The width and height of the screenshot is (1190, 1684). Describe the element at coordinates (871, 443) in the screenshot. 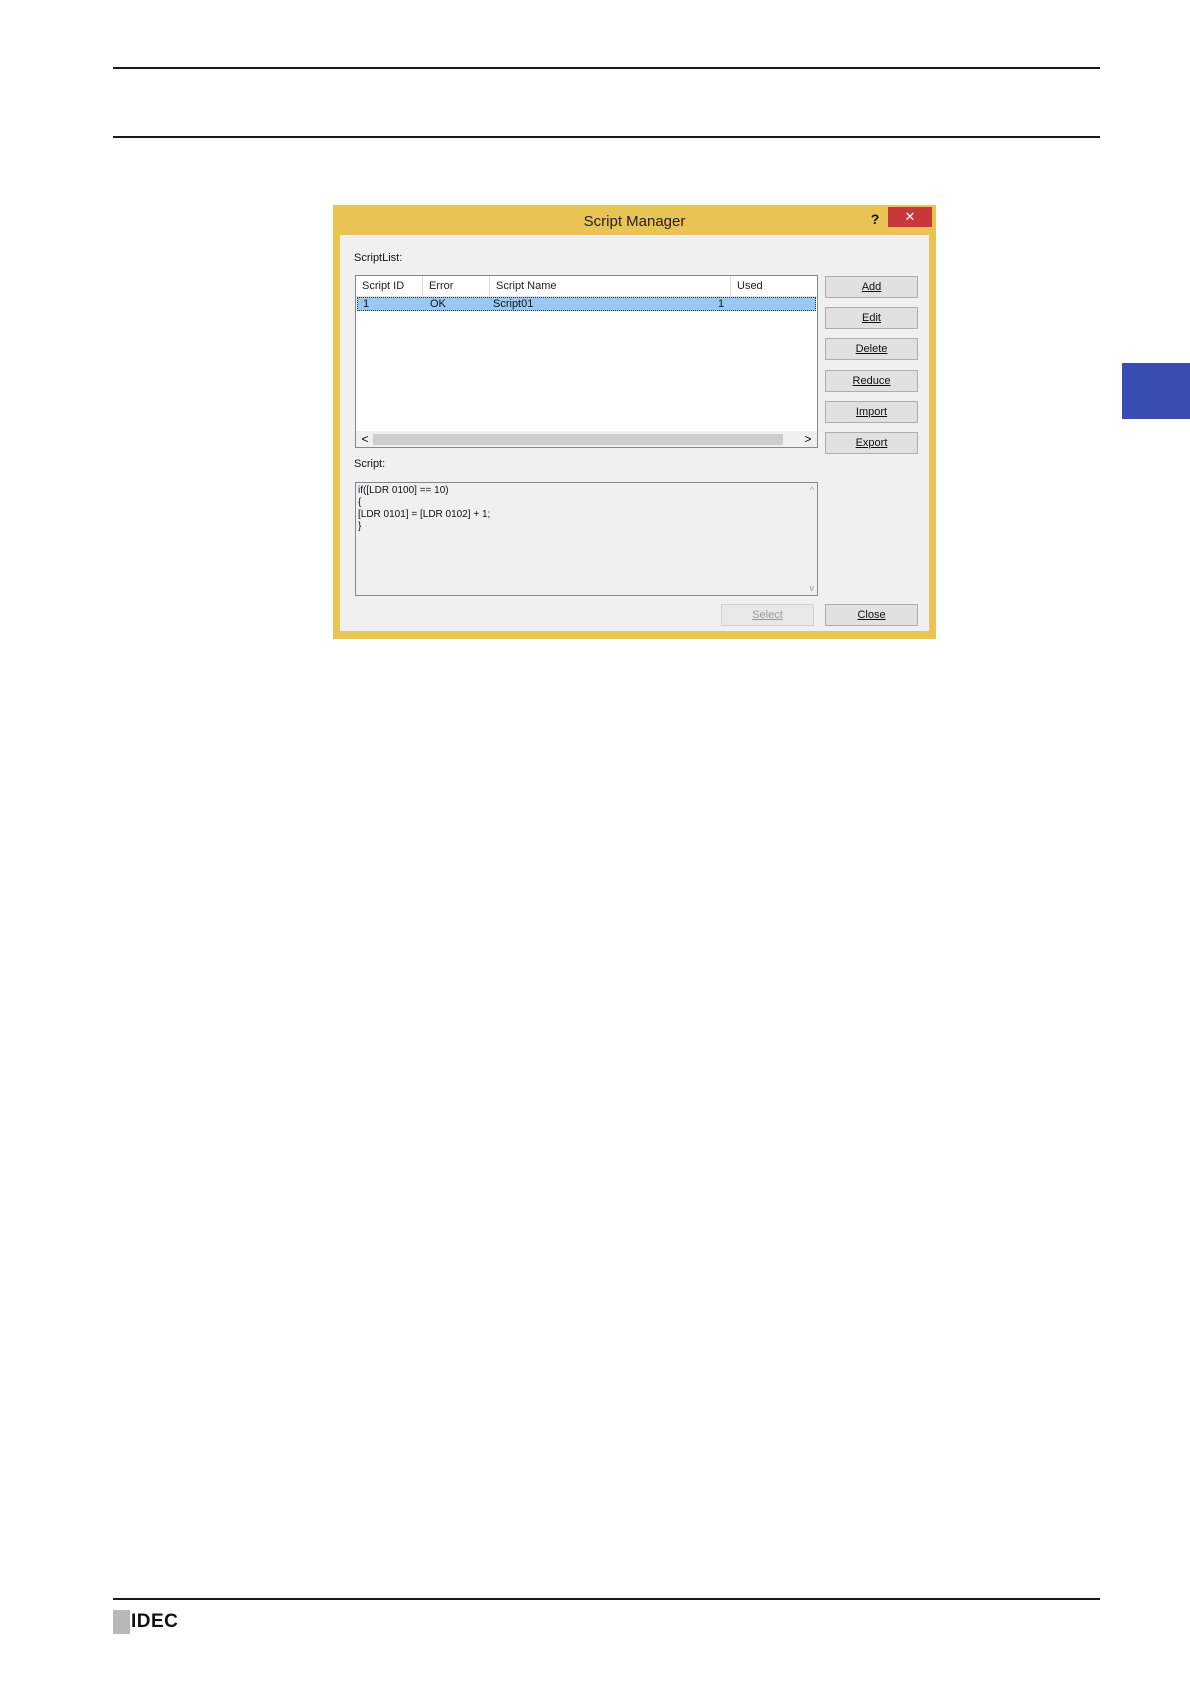

I see `export-button: Export` at that location.